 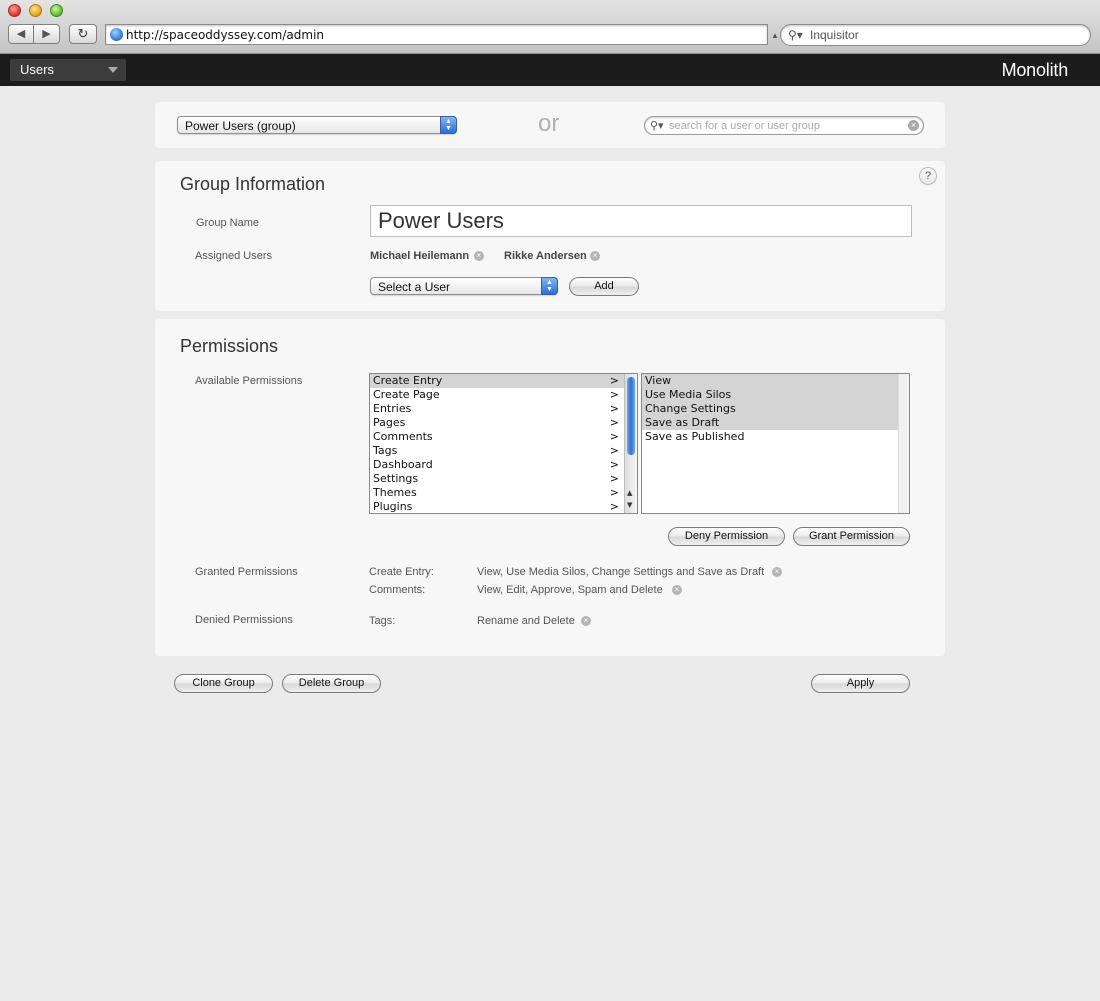 I want to click on assigned-user-tag: Rikke Andersen, so click(x=545, y=256).